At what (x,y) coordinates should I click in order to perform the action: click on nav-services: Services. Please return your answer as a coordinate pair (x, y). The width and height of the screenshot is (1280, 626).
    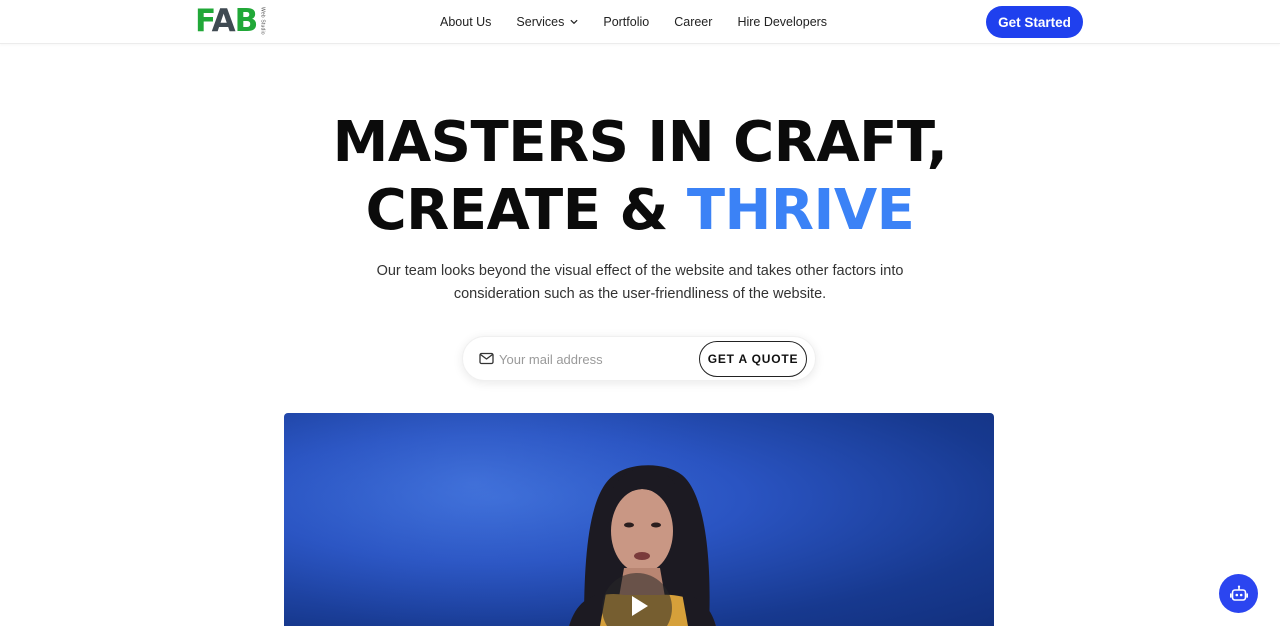
    Looking at the image, I should click on (547, 22).